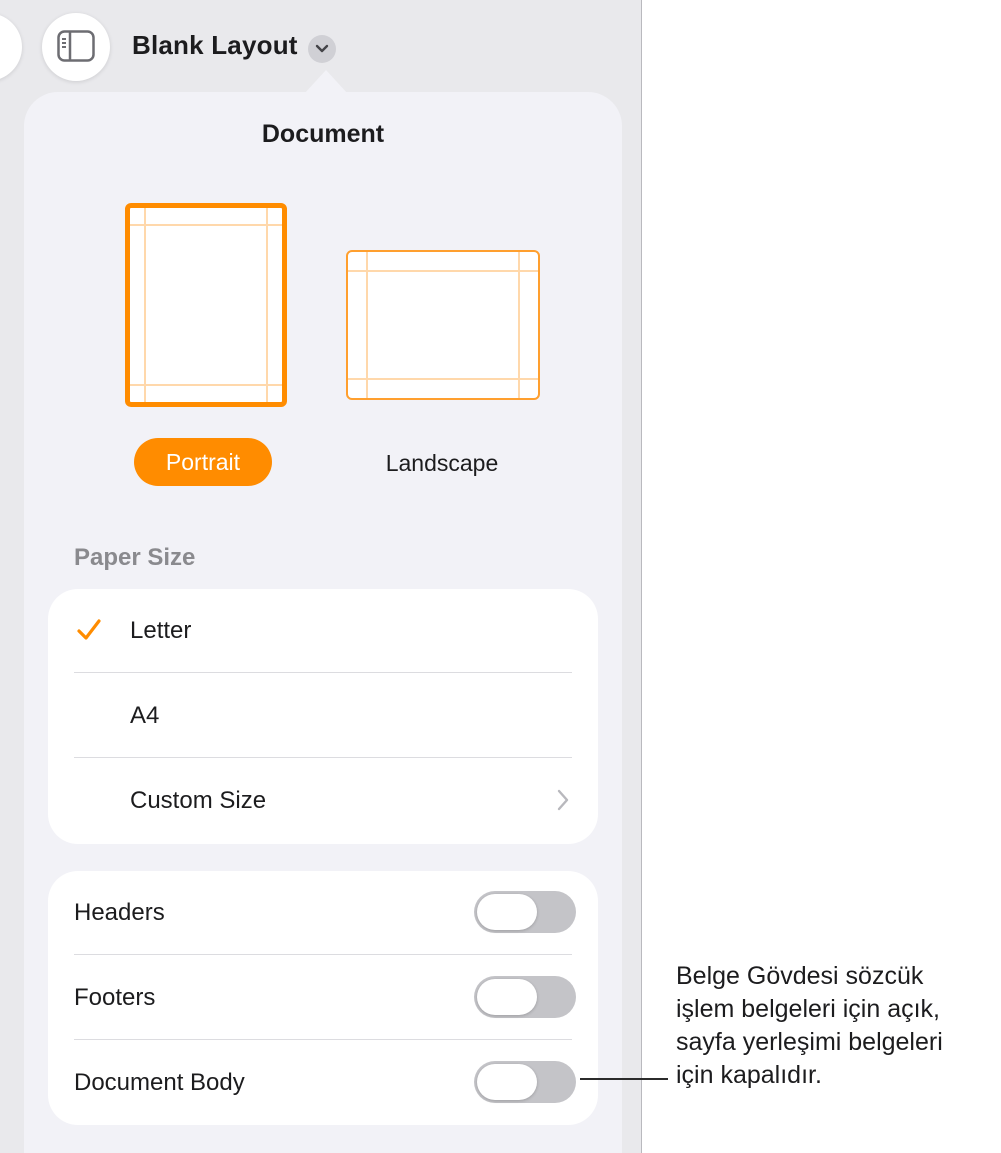 The height and width of the screenshot is (1153, 1001). What do you see at coordinates (145, 715) in the screenshot?
I see `paper-size-label: A4` at bounding box center [145, 715].